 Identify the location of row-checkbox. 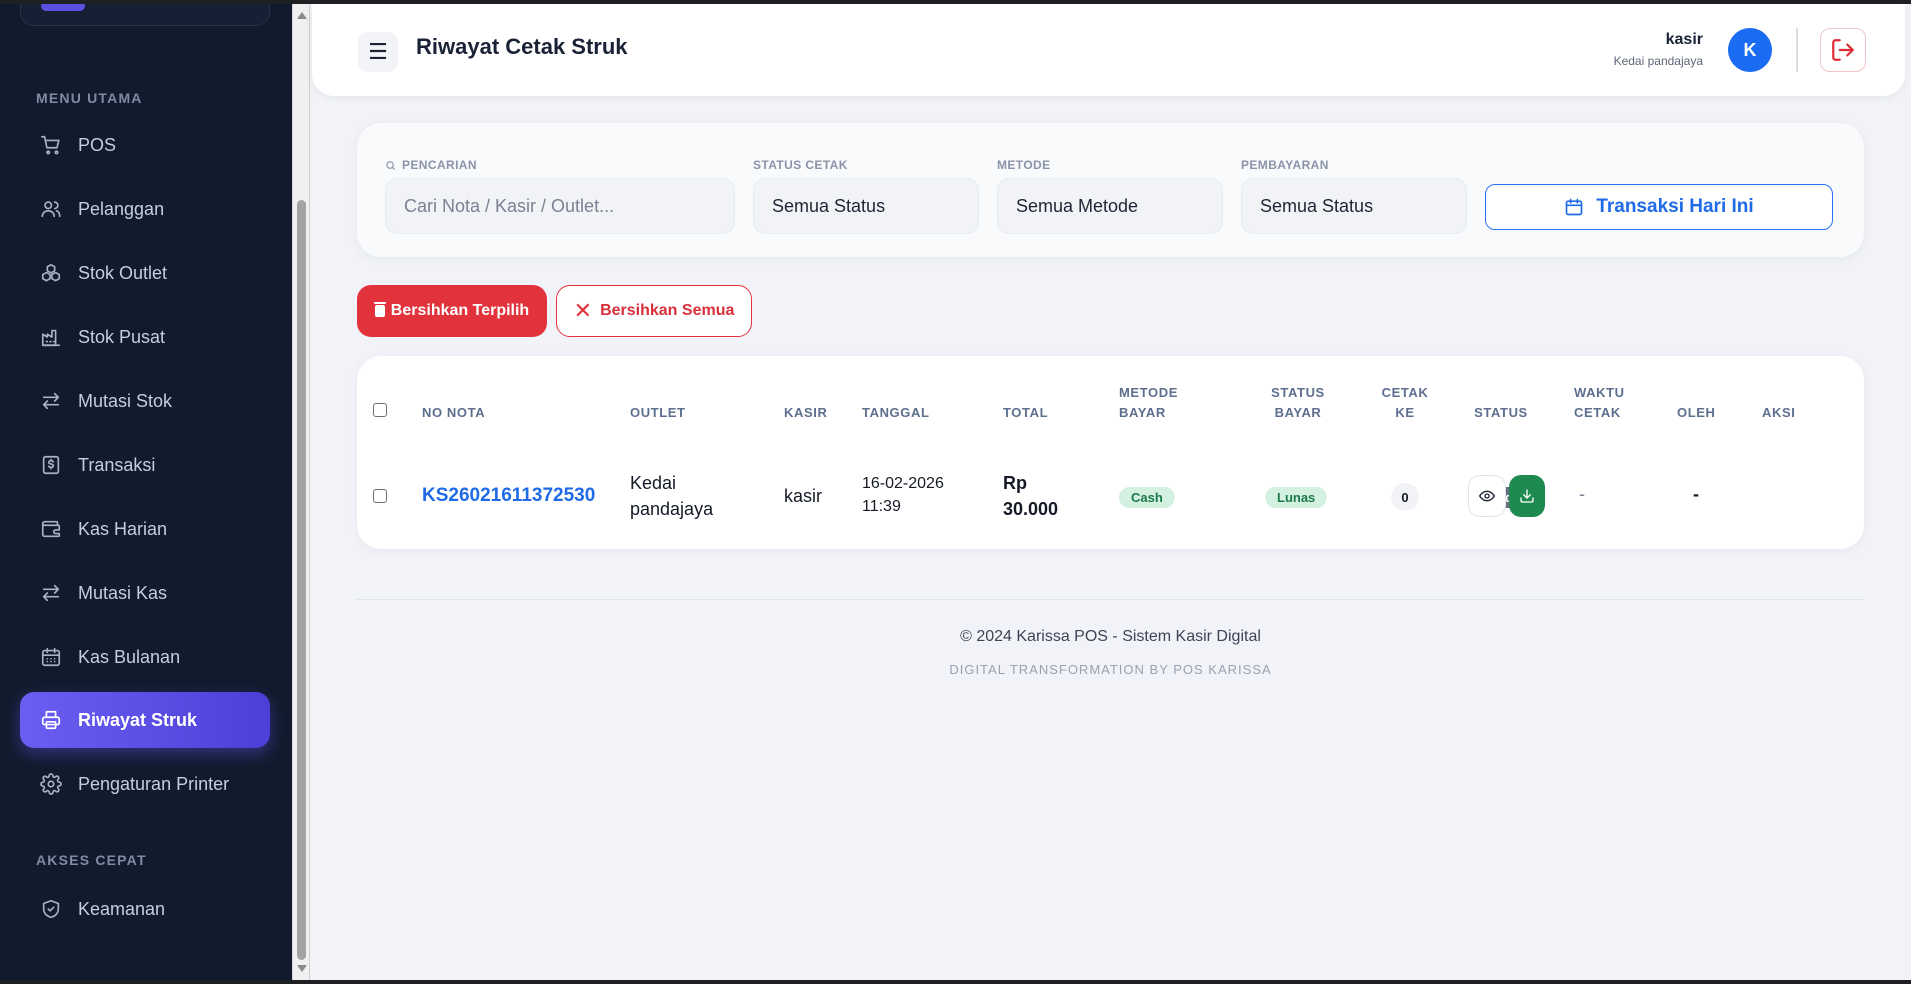
(380, 496).